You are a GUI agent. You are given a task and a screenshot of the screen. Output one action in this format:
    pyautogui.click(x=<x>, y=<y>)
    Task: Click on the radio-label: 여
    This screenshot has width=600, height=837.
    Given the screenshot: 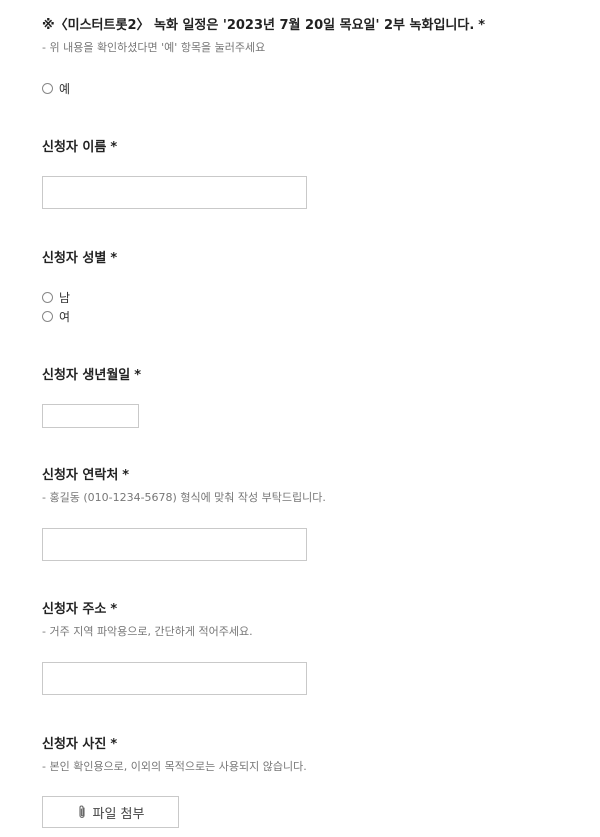 What is the action you would take?
    pyautogui.click(x=65, y=316)
    